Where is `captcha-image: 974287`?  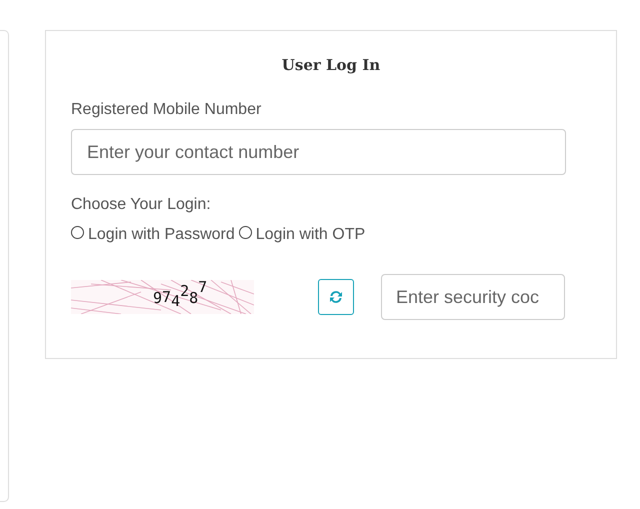
captcha-image: 974287 is located at coordinates (162, 297).